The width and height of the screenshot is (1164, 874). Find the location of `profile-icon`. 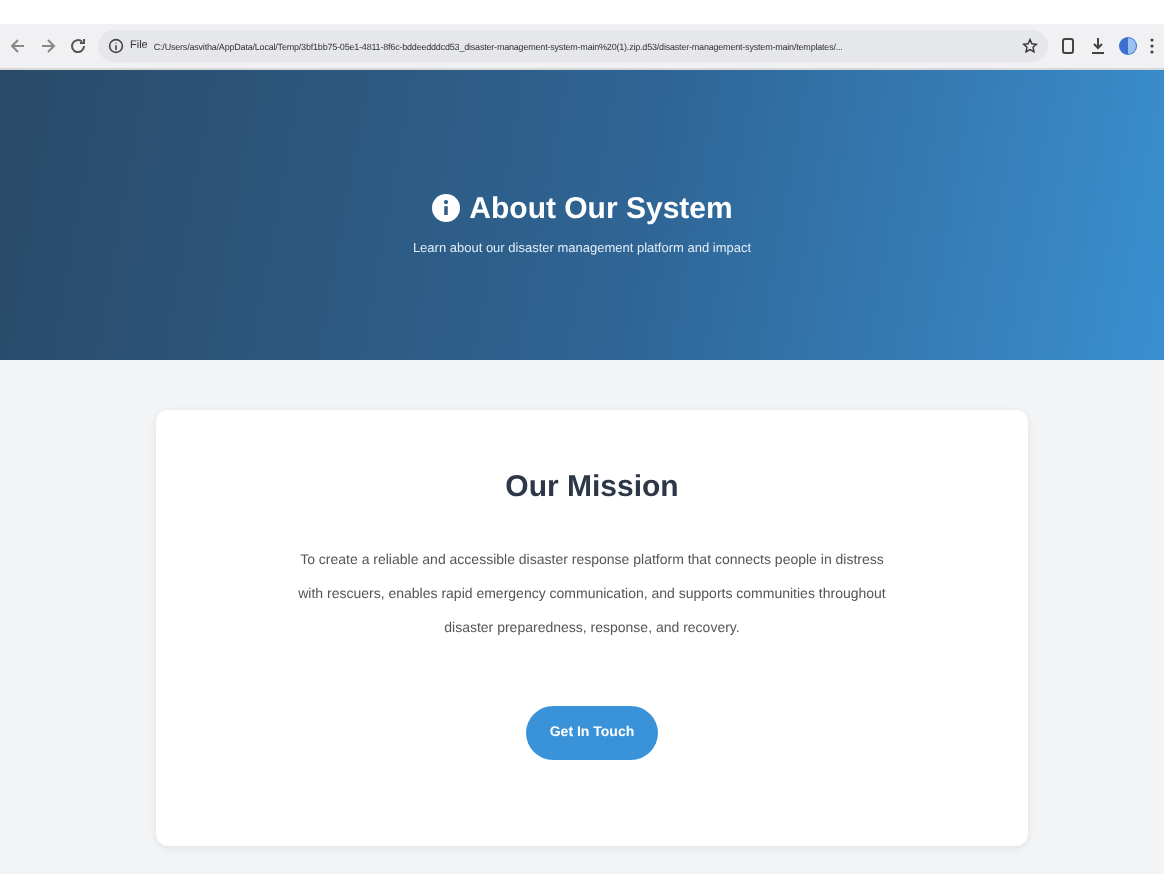

profile-icon is located at coordinates (1128, 46).